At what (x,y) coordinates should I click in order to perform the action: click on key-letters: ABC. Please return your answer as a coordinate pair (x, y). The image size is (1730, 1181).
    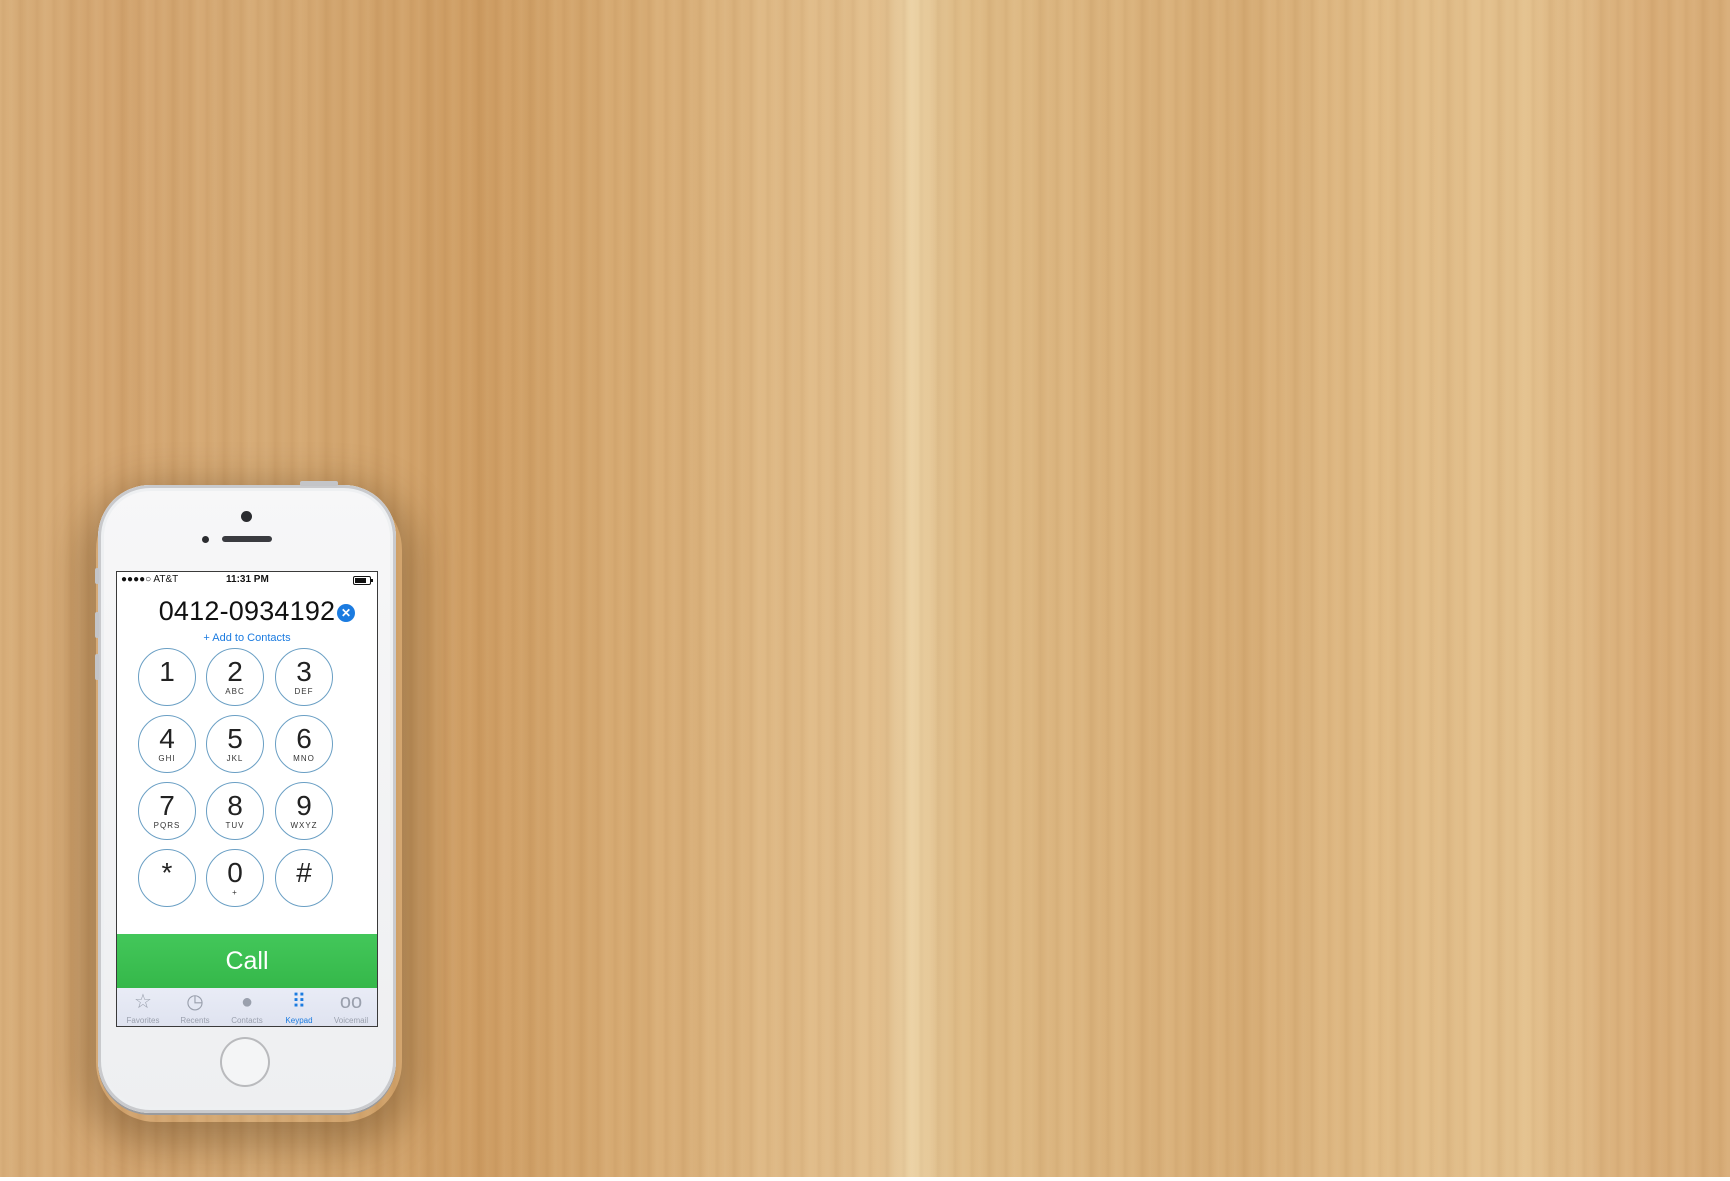
    Looking at the image, I should click on (235, 691).